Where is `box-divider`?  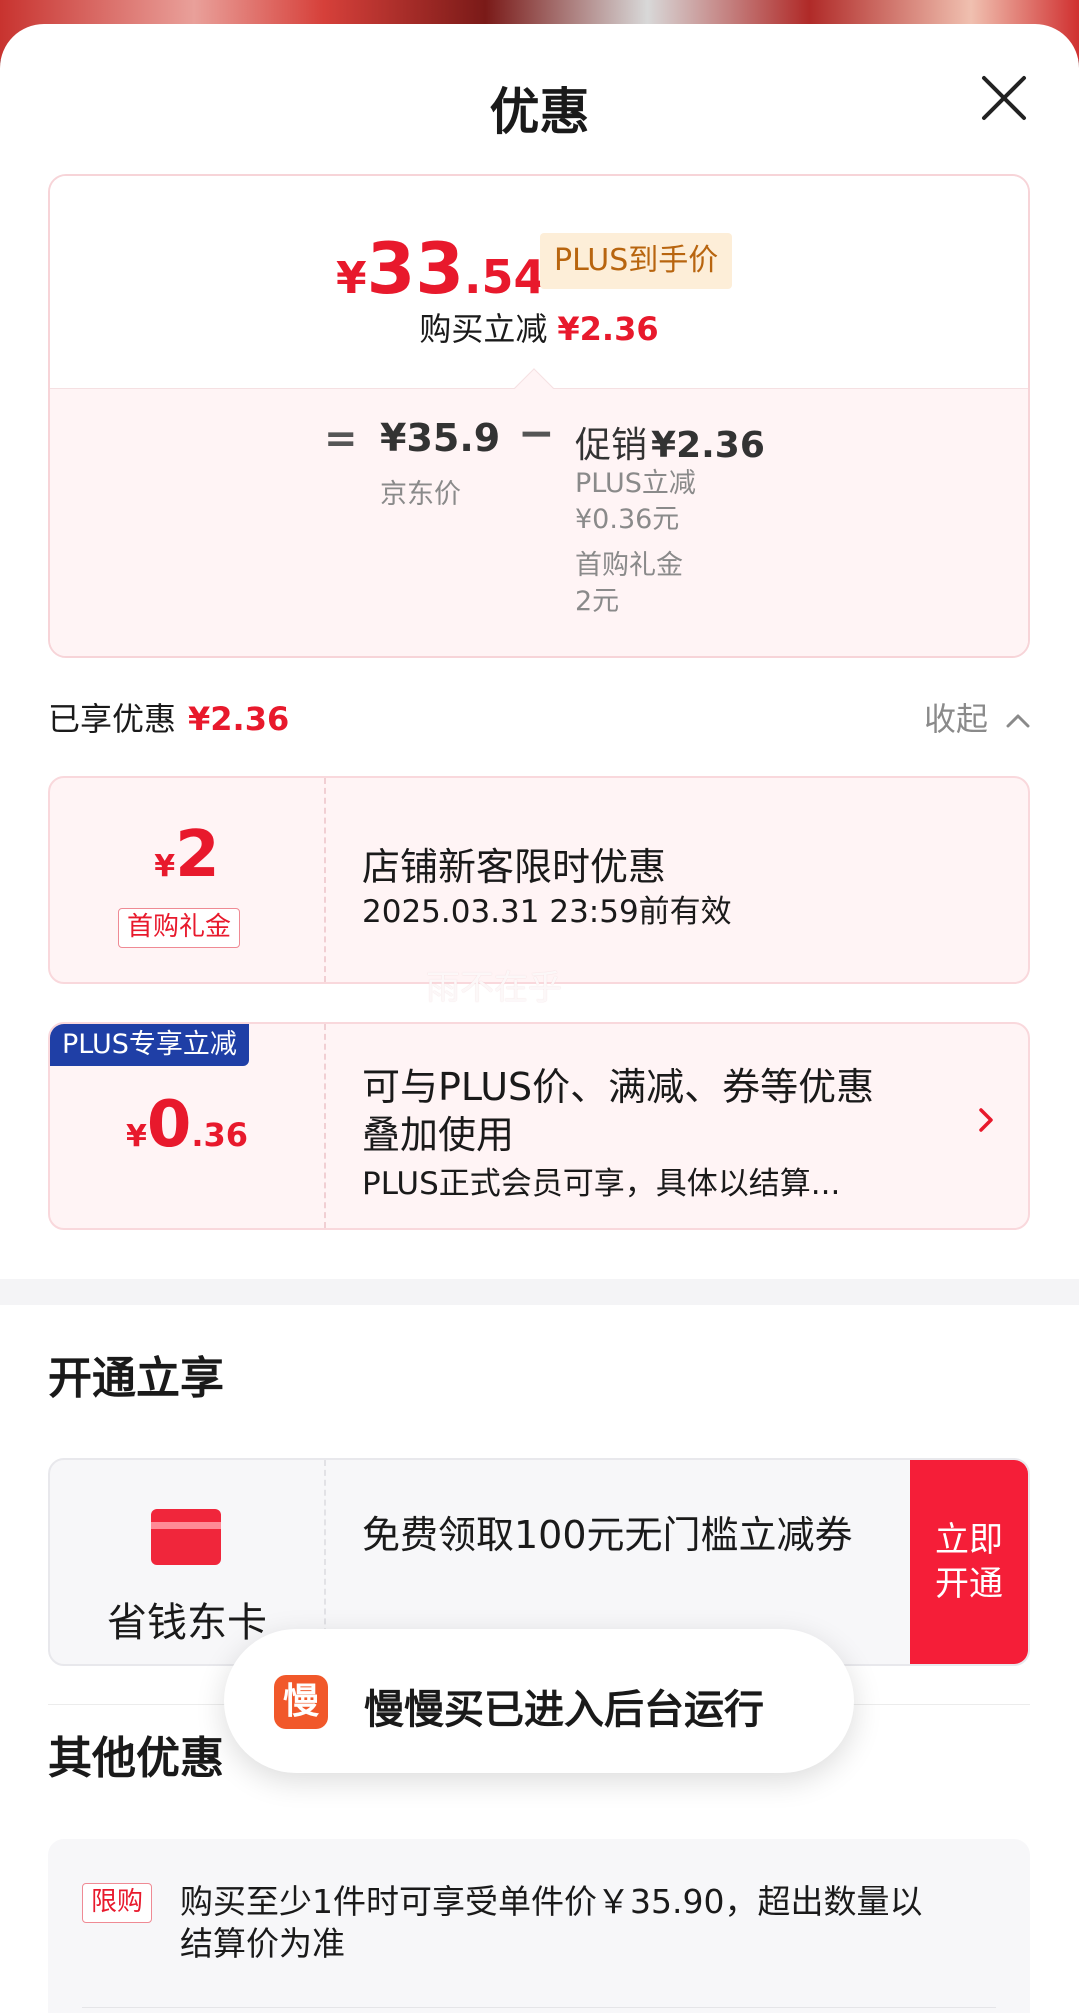 box-divider is located at coordinates (539, 2007).